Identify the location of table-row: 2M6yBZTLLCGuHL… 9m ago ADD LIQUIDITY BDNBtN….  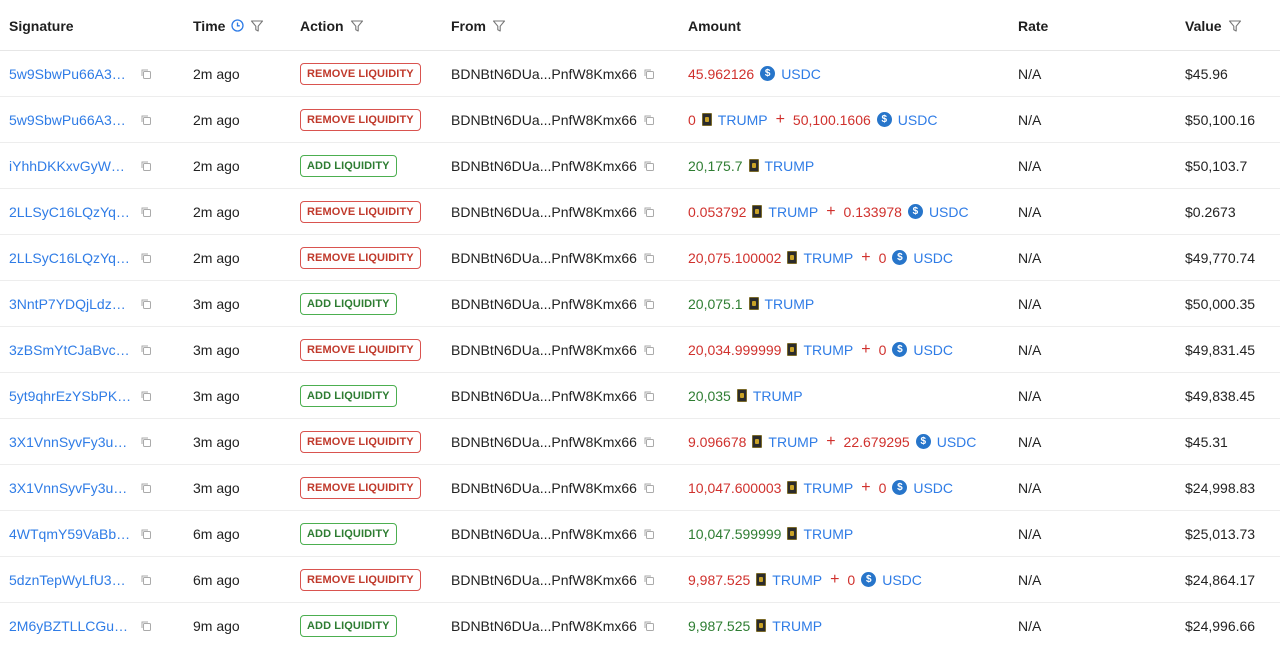
(640, 625).